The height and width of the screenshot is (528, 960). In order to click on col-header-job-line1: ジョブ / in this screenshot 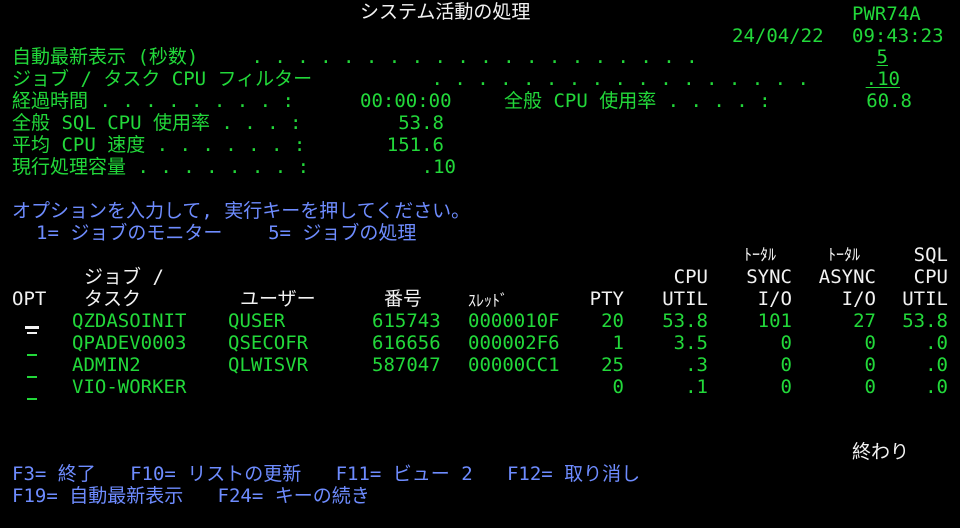, I will do `click(124, 277)`.